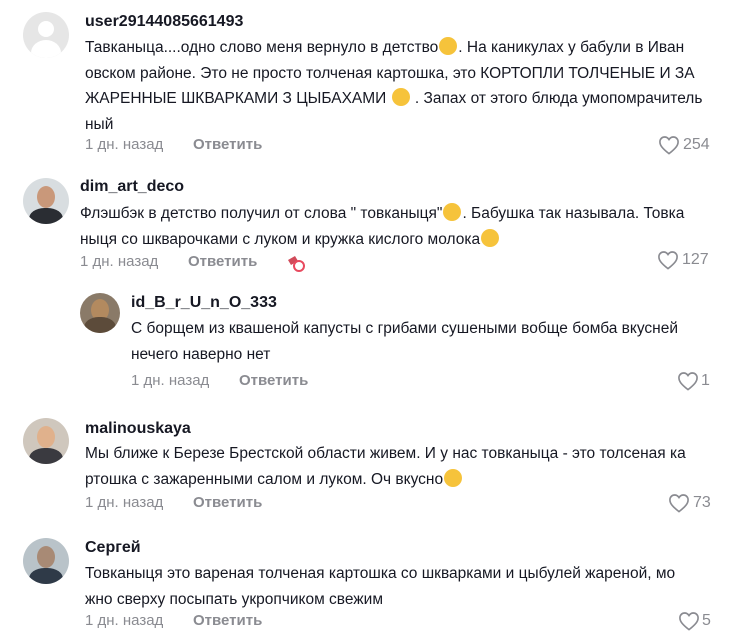 The height and width of the screenshot is (639, 732). Describe the element at coordinates (490, 237) in the screenshot. I see `face-with-tongue-icon` at that location.